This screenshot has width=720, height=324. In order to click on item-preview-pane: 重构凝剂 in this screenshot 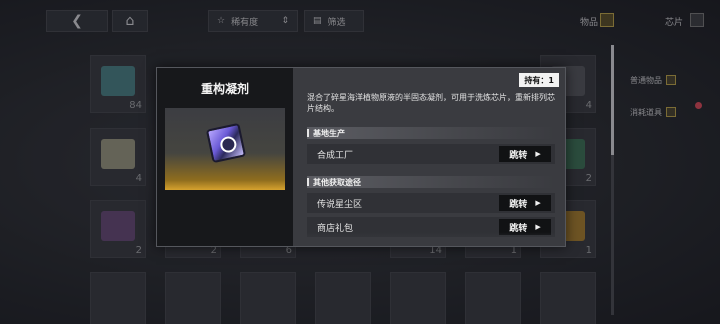, I will do `click(225, 157)`.